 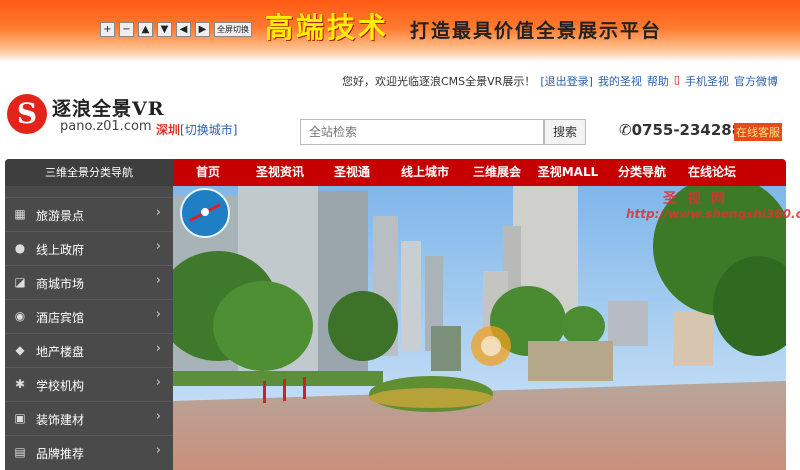 What do you see at coordinates (202, 29) in the screenshot?
I see `pan-right-button: ▶` at bounding box center [202, 29].